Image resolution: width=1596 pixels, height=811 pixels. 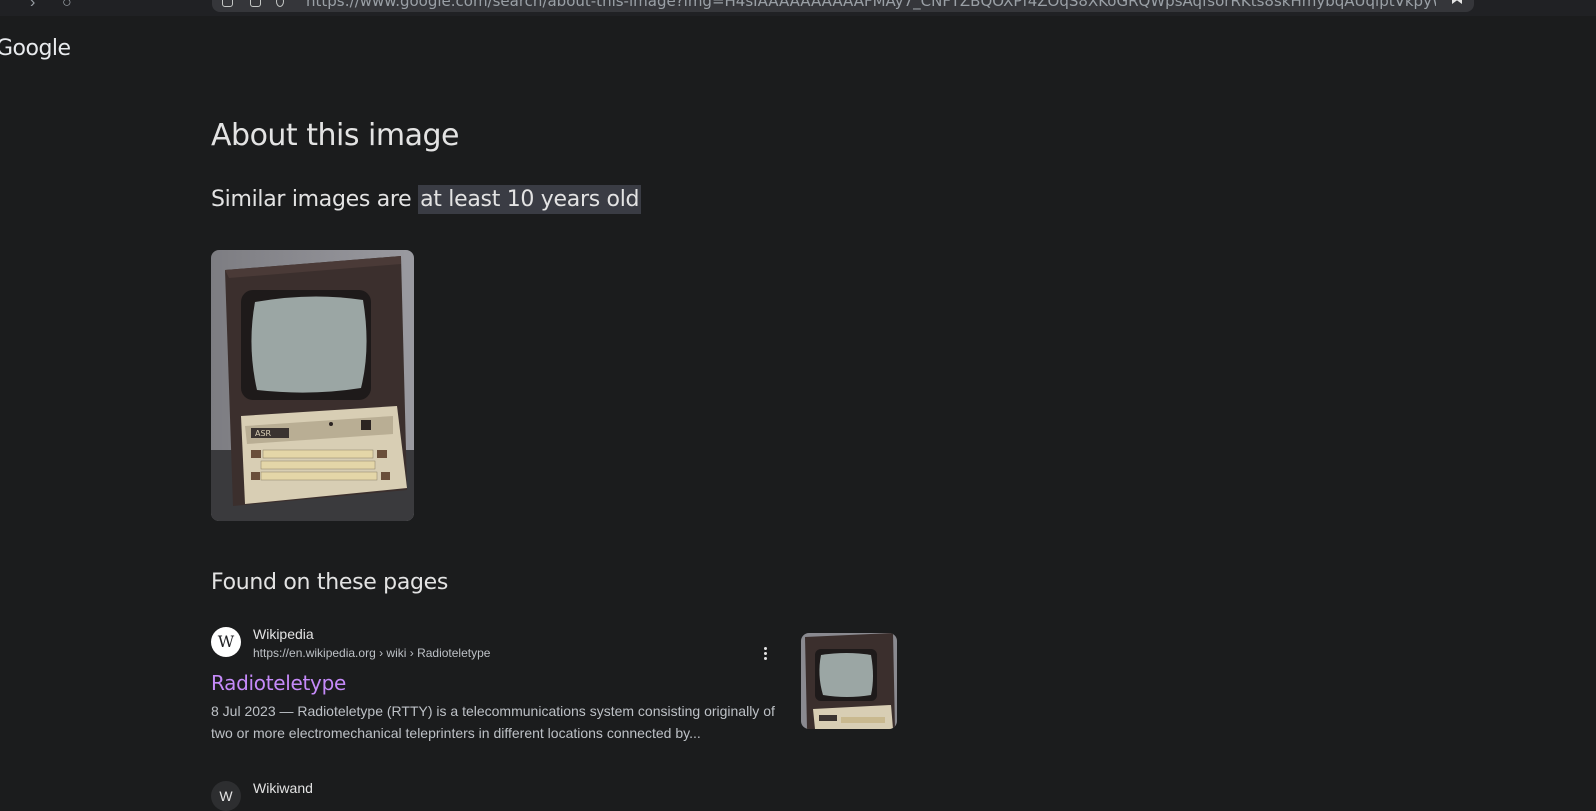 What do you see at coordinates (35, 48) in the screenshot?
I see `google-logo: Google` at bounding box center [35, 48].